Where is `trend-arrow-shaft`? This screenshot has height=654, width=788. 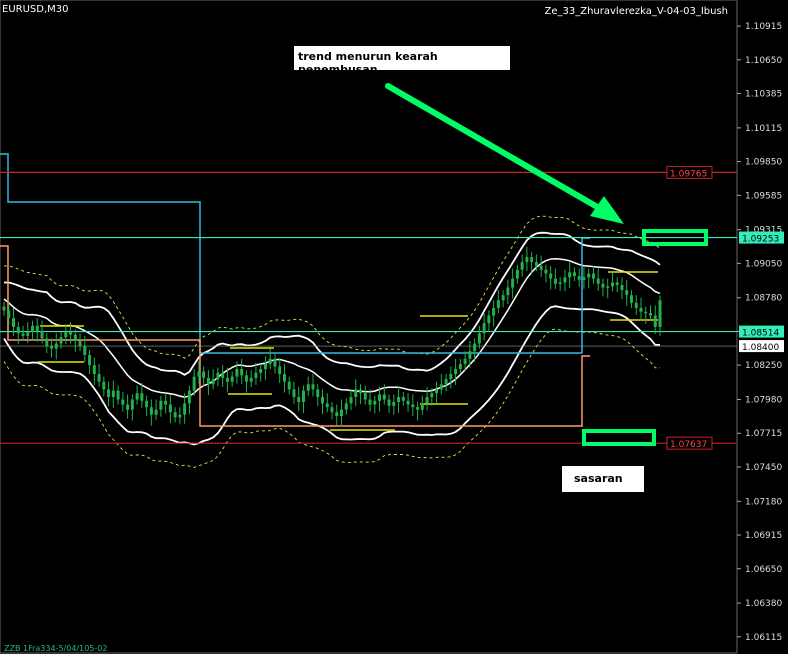 trend-arrow-shaft is located at coordinates (497, 149).